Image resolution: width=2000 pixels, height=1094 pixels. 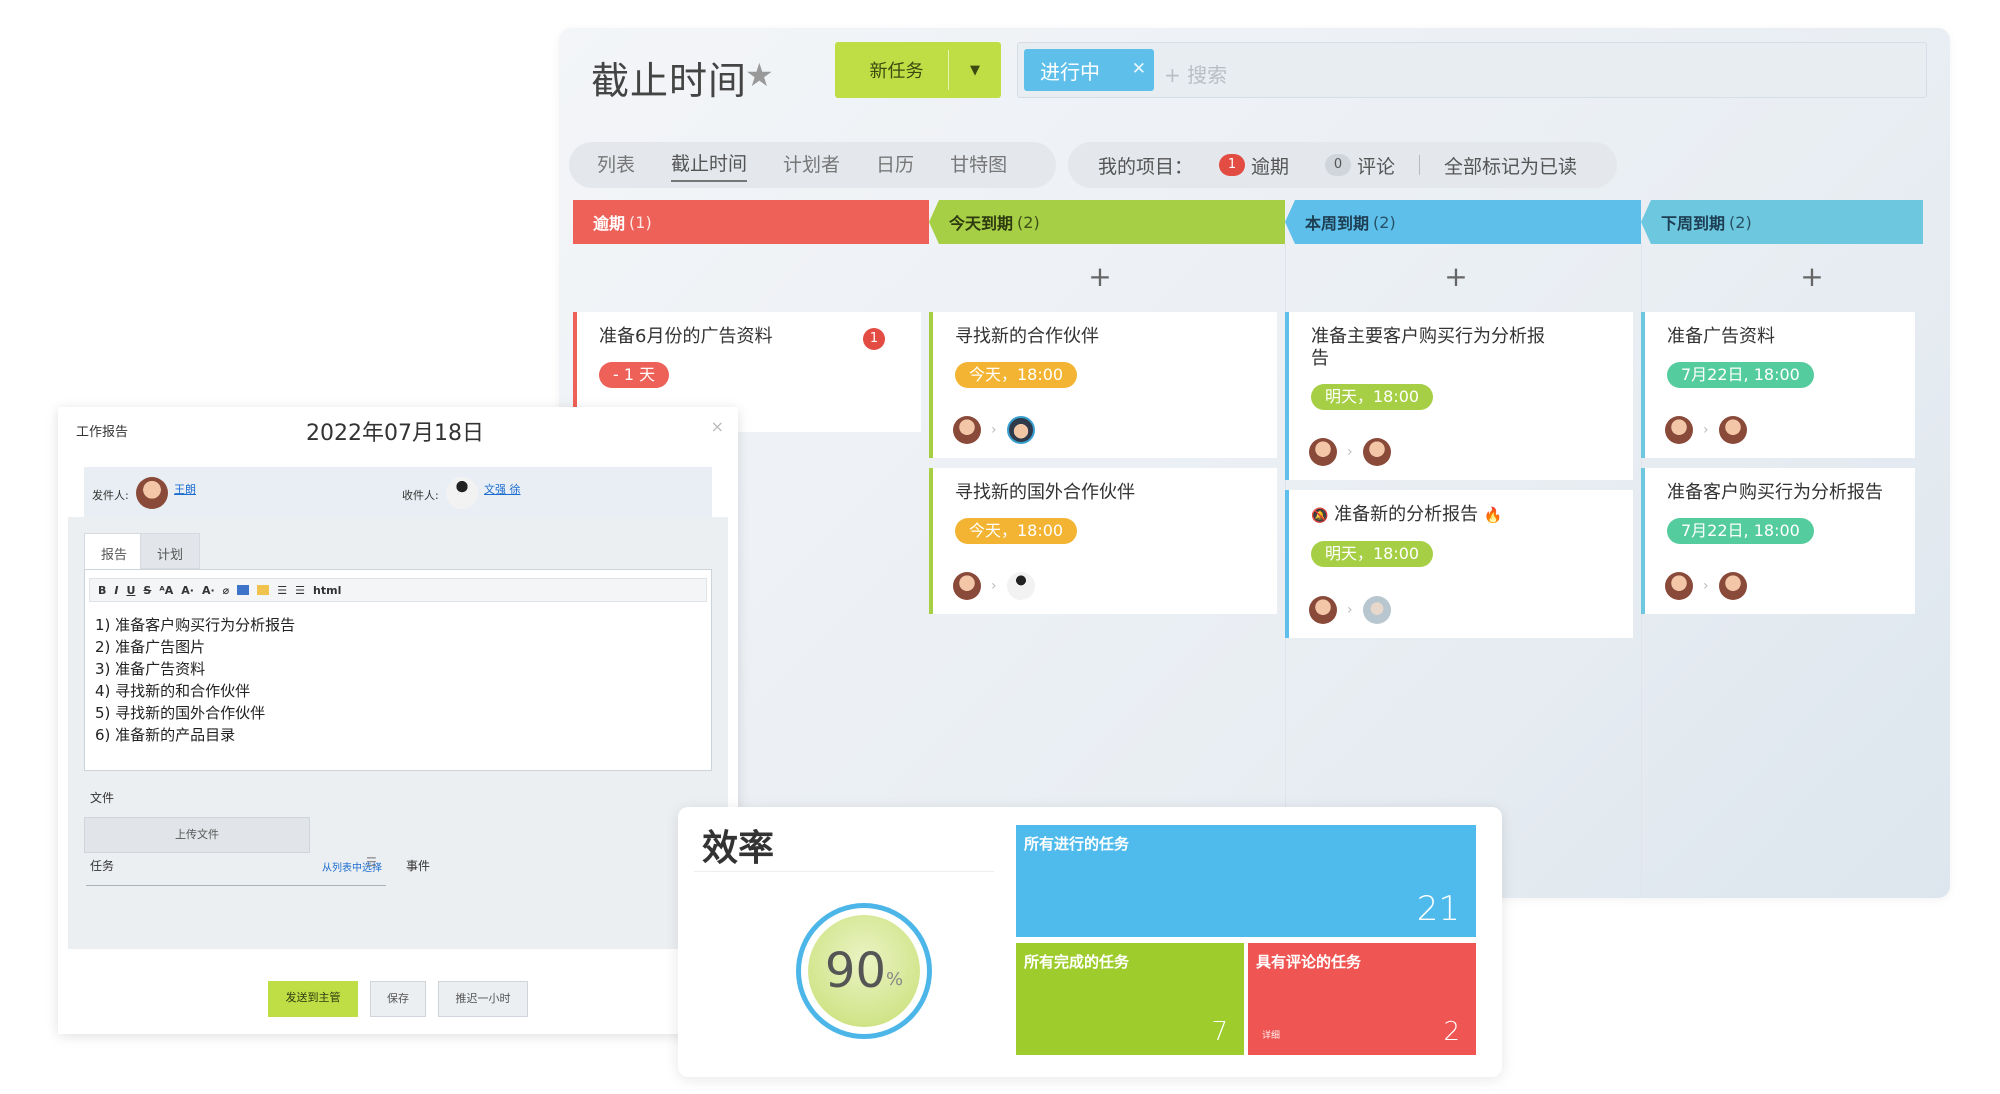 What do you see at coordinates (313, 999) in the screenshot?
I see `send-to-manager-button: 发送到主管` at bounding box center [313, 999].